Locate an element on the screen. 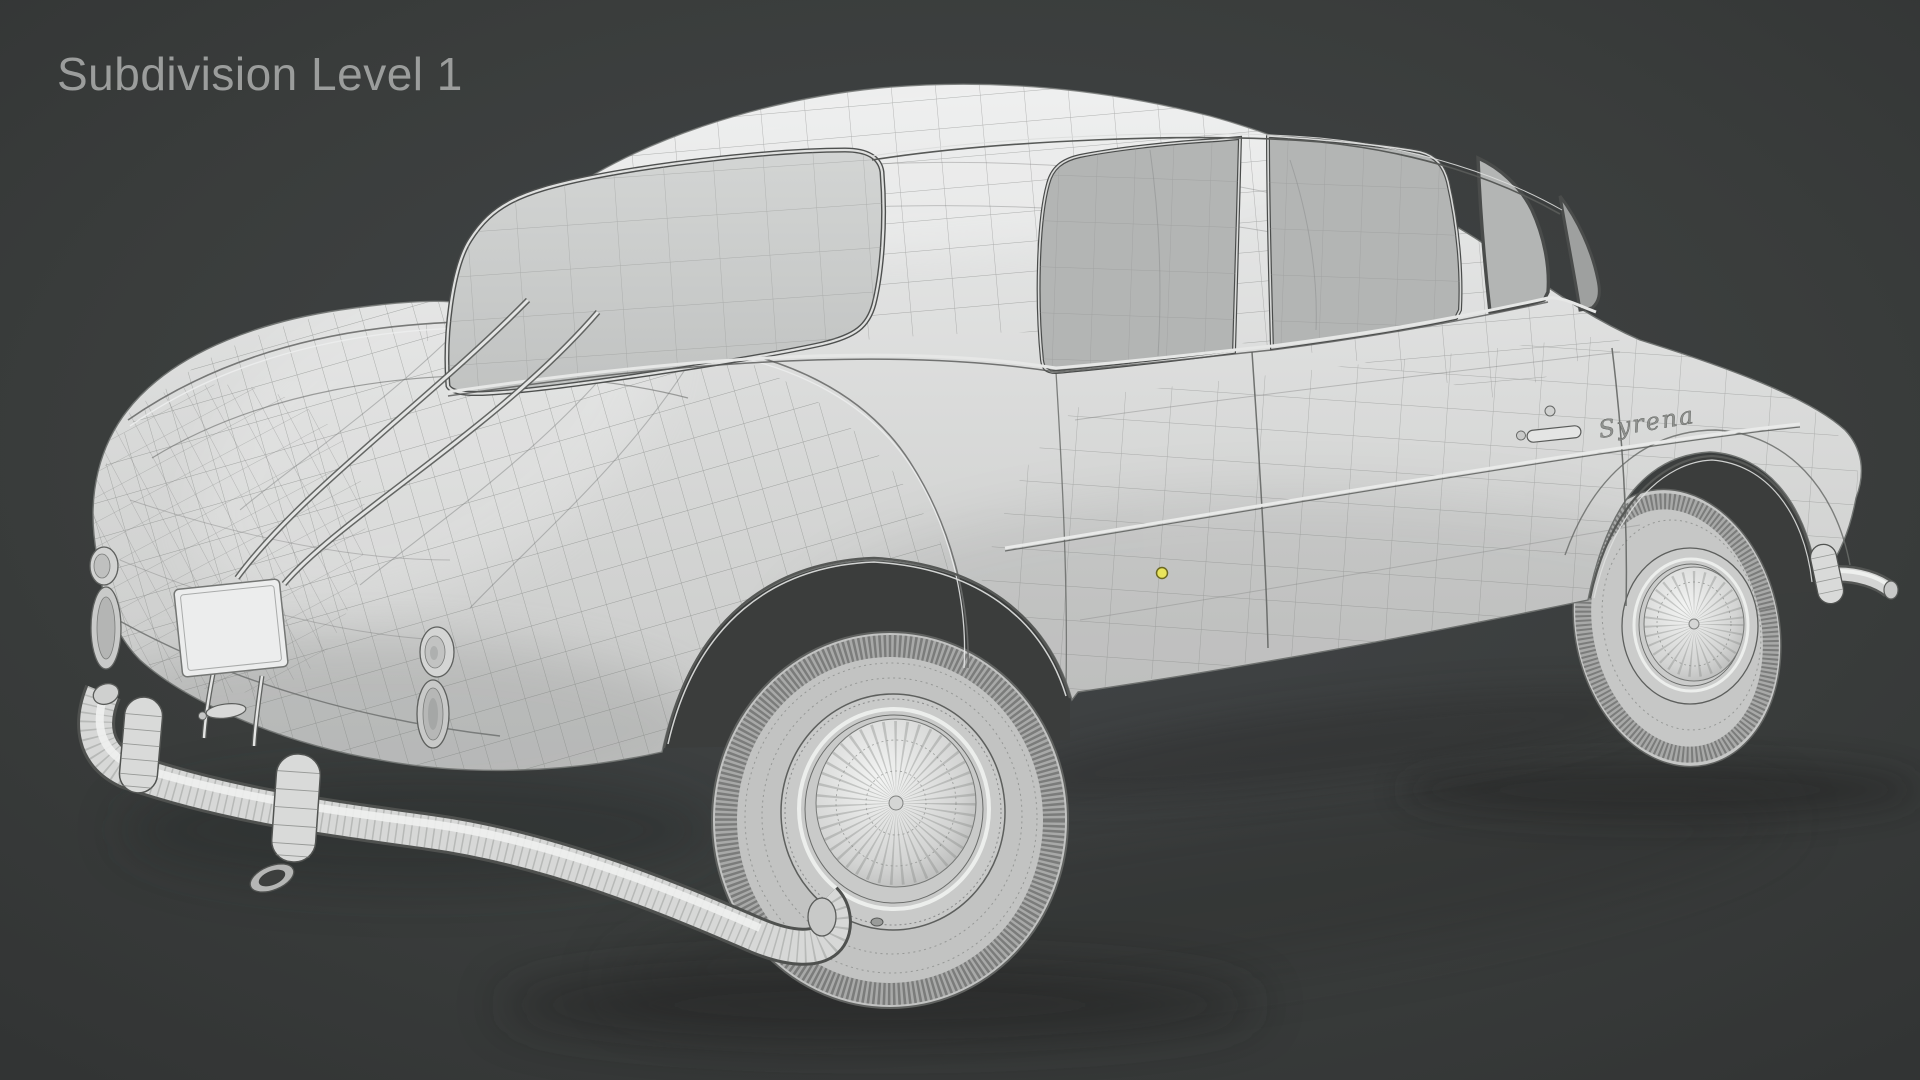 The image size is (1920, 1080). origin-point-marker is located at coordinates (1162, 573).